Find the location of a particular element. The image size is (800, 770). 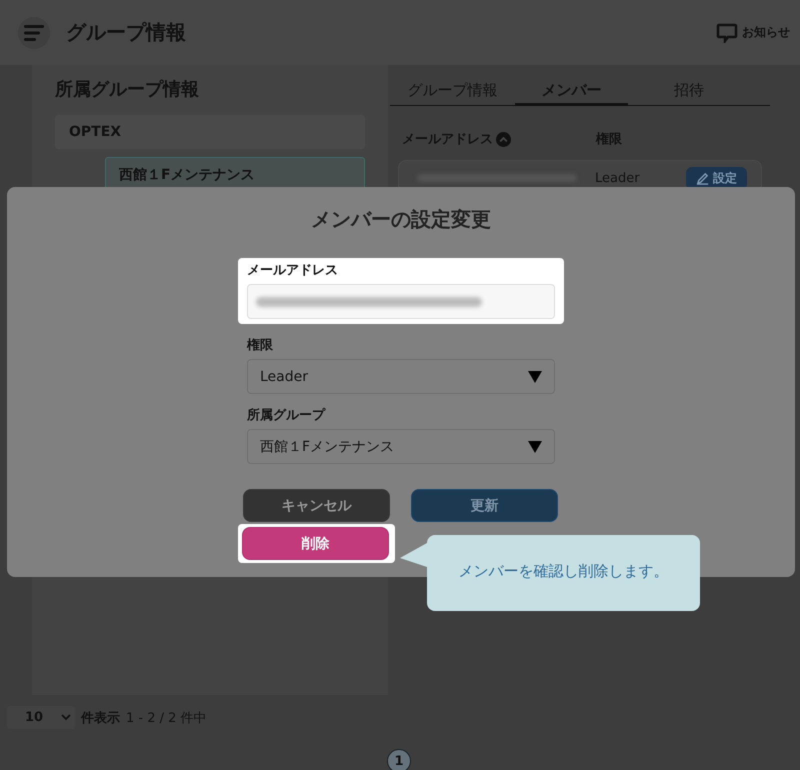

update-button: 更新 is located at coordinates (484, 505).